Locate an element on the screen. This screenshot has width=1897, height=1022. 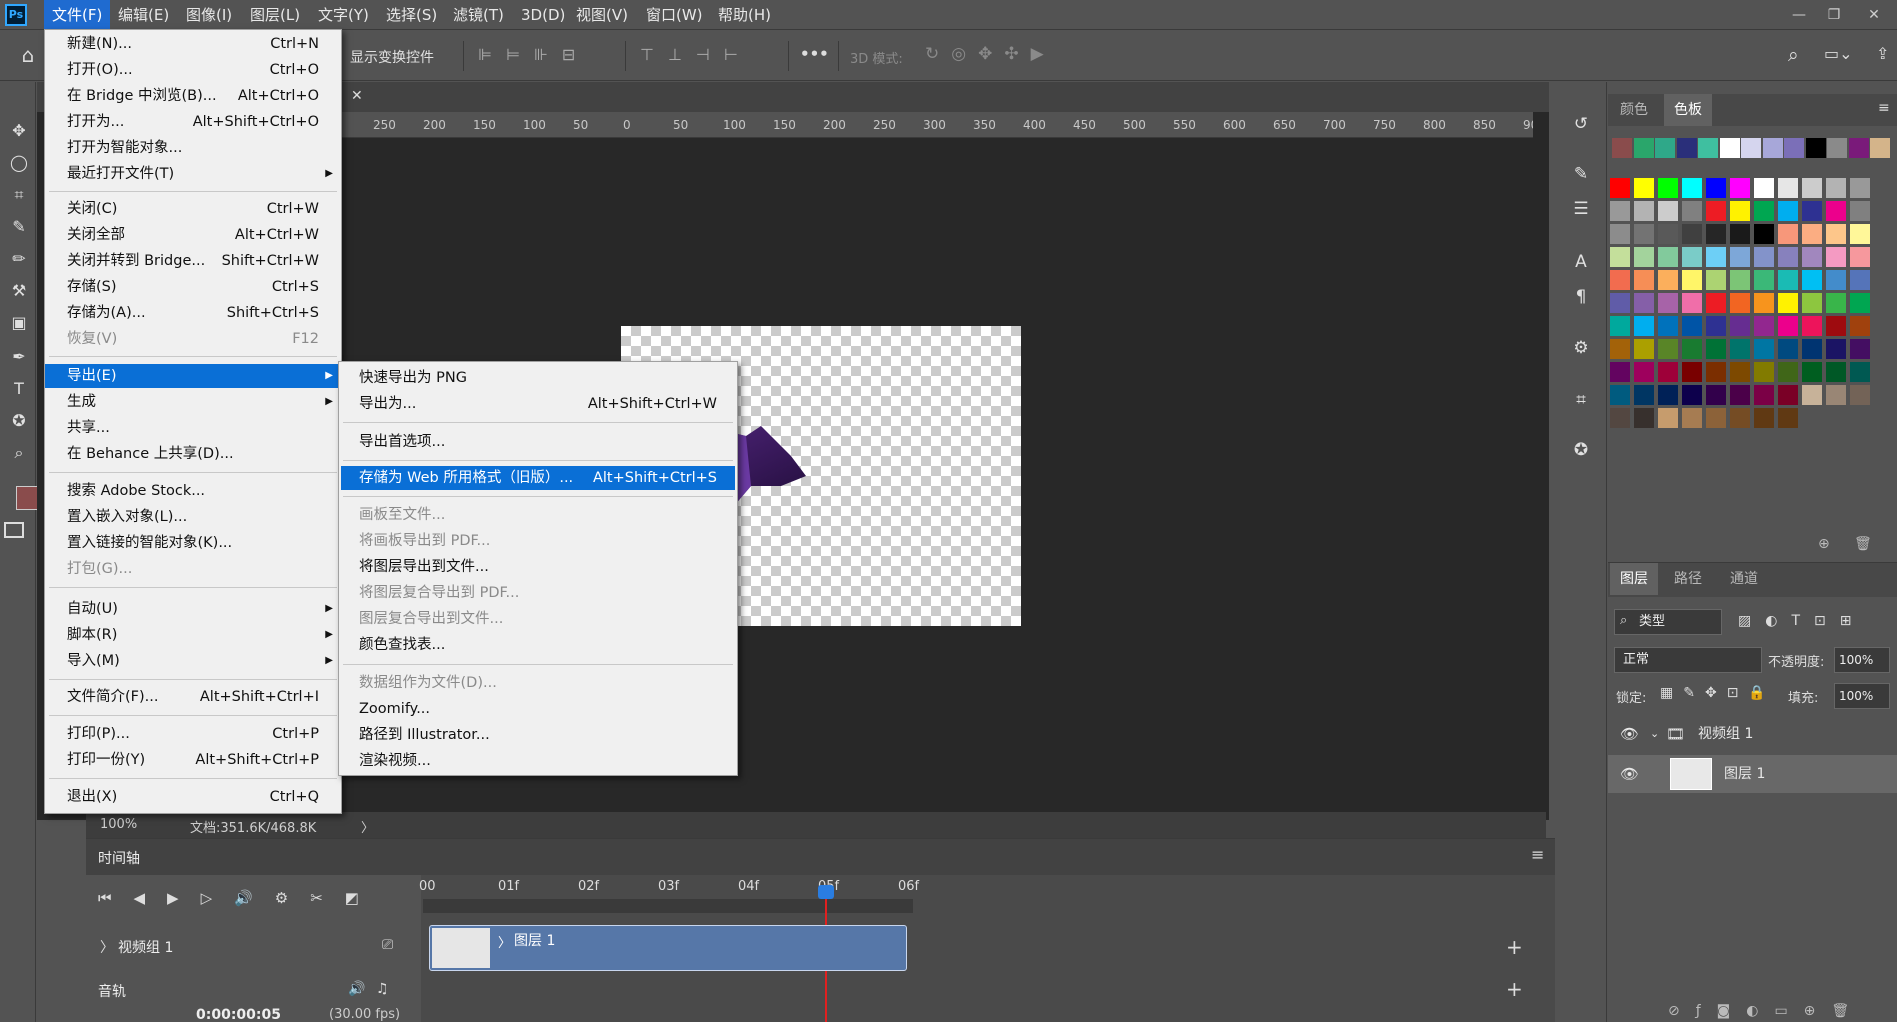
brush-settings-icon: ✎ is located at coordinates (1581, 174).